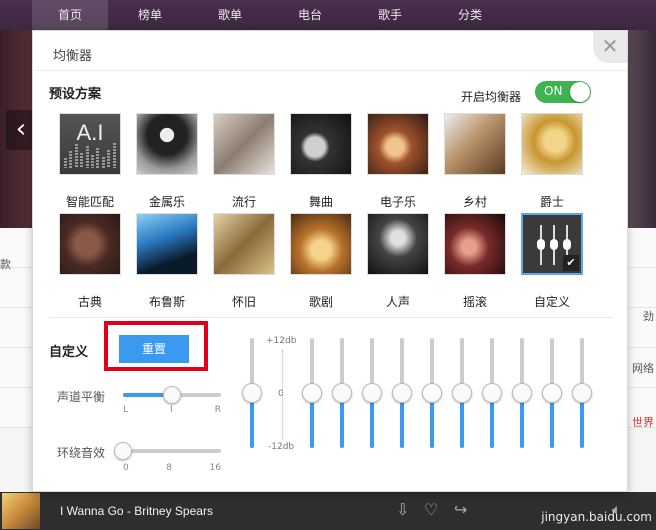 Image resolution: width=656 pixels, height=530 pixels. What do you see at coordinates (167, 244) in the screenshot?
I see `blues-photo` at bounding box center [167, 244].